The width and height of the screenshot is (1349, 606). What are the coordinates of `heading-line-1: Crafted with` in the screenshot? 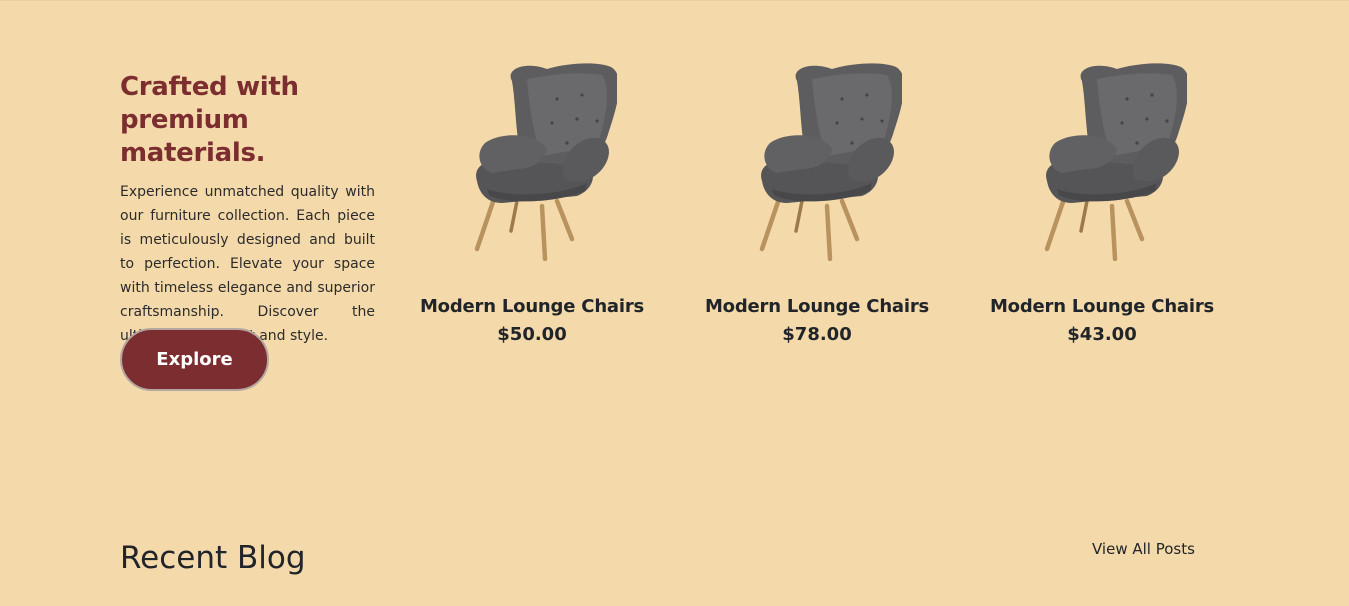 It's located at (209, 87).